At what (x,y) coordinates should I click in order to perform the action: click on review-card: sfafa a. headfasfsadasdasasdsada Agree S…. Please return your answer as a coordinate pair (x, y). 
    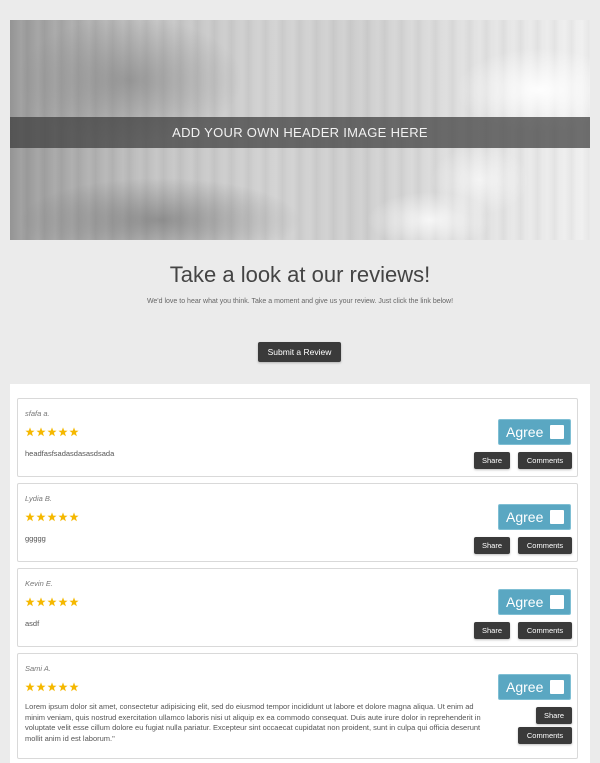
    Looking at the image, I should click on (297, 437).